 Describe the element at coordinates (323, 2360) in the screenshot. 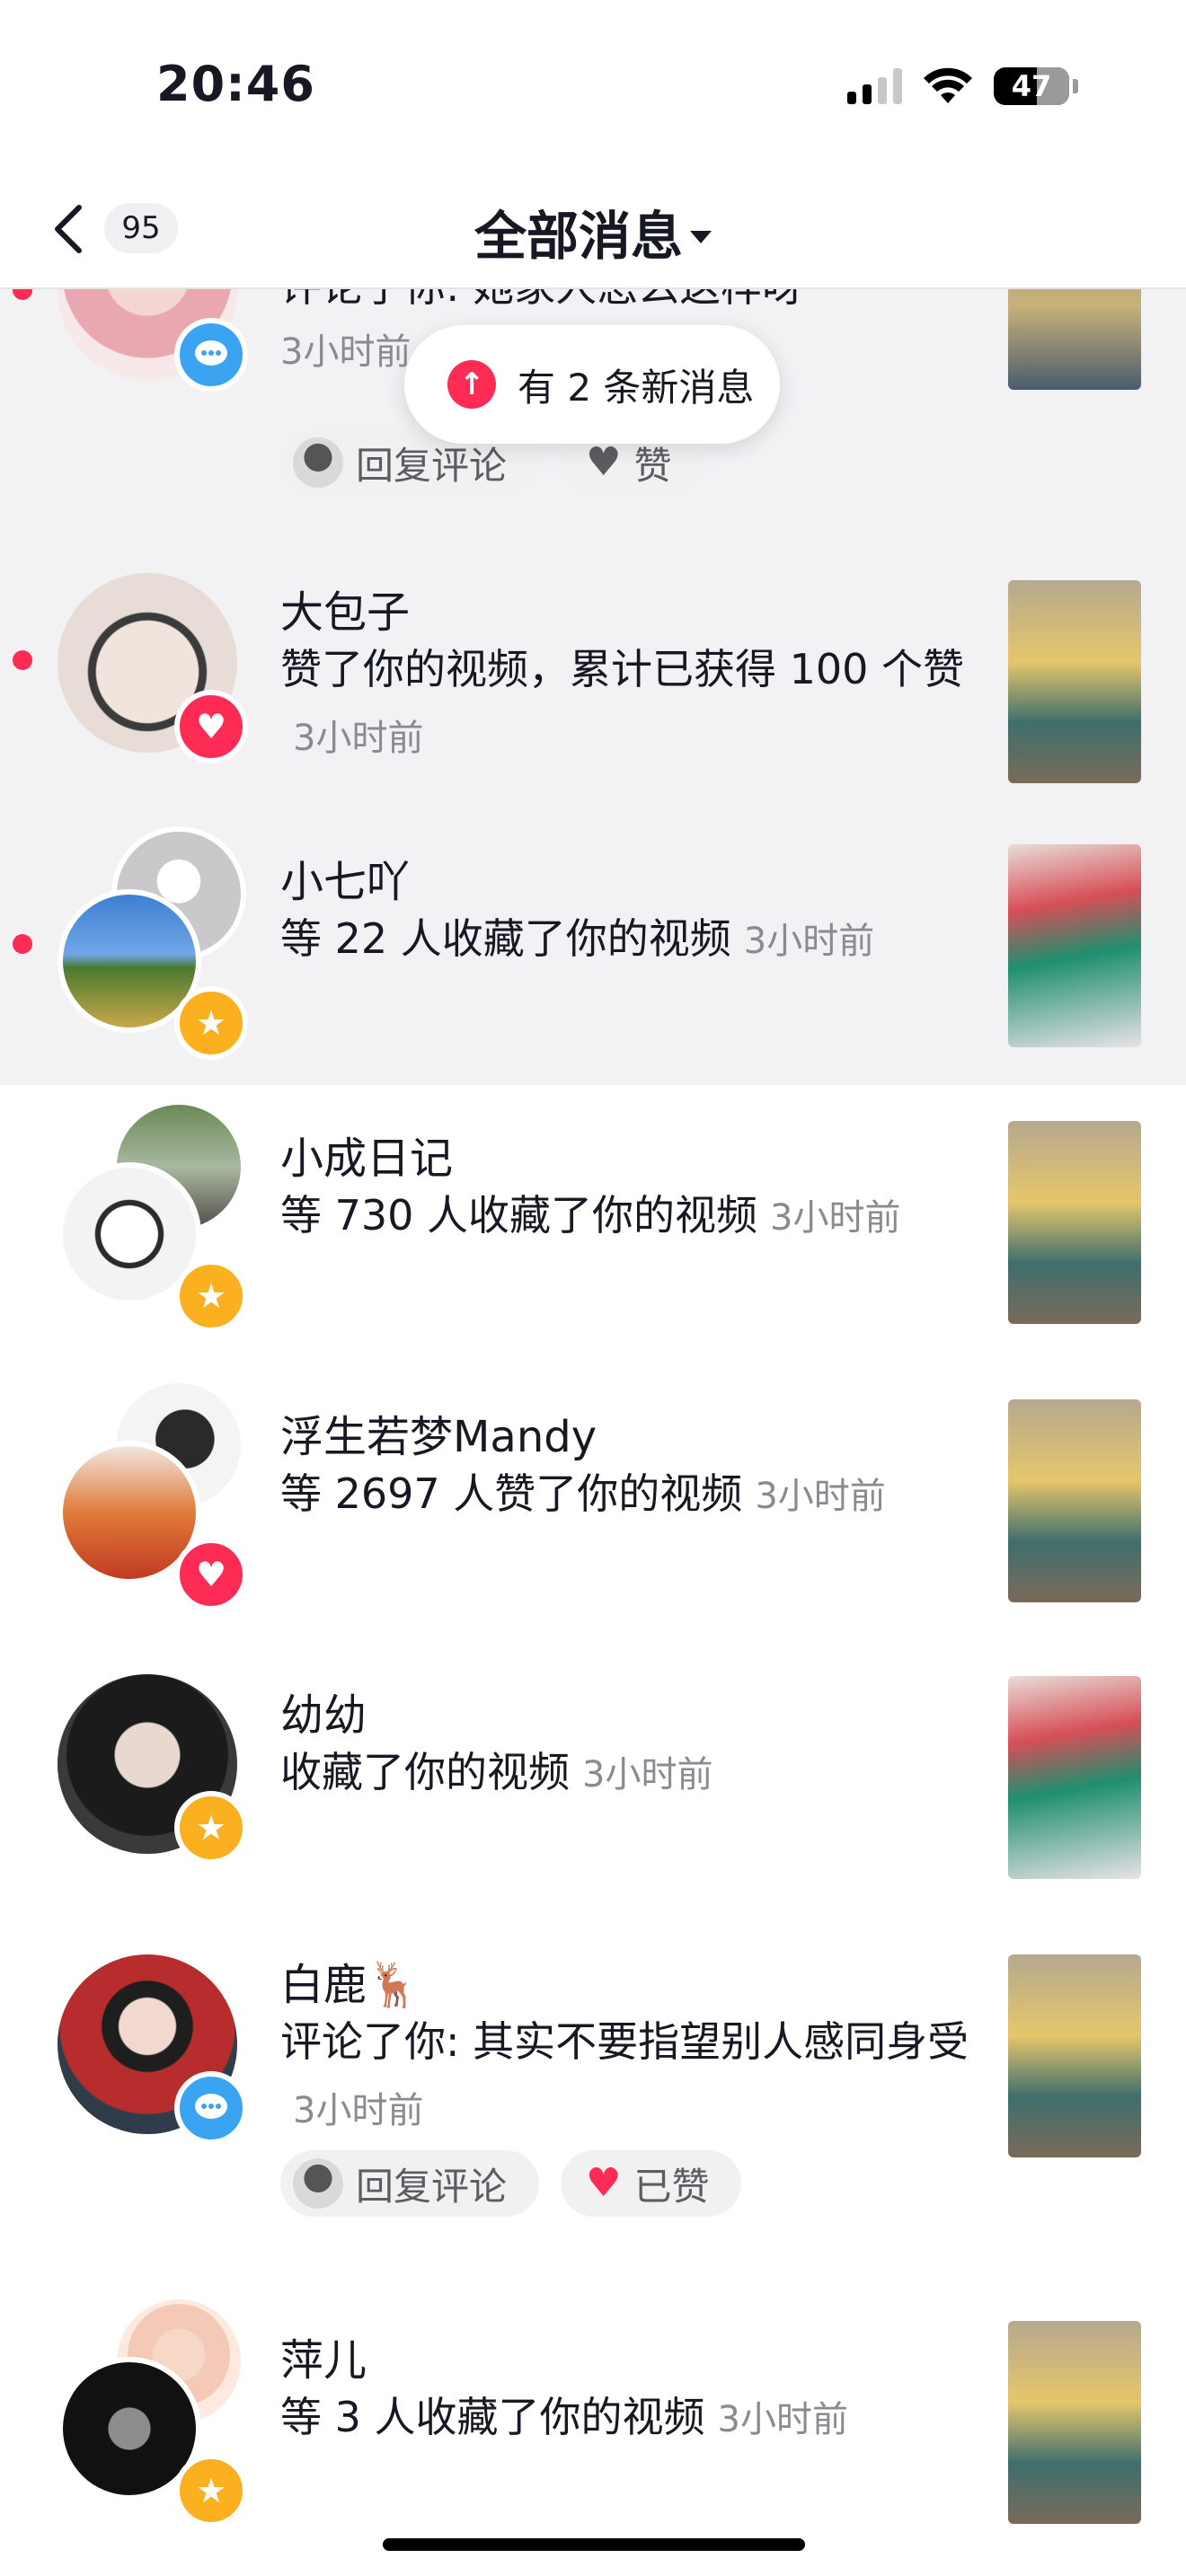

I see `user-name: 萍儿` at that location.